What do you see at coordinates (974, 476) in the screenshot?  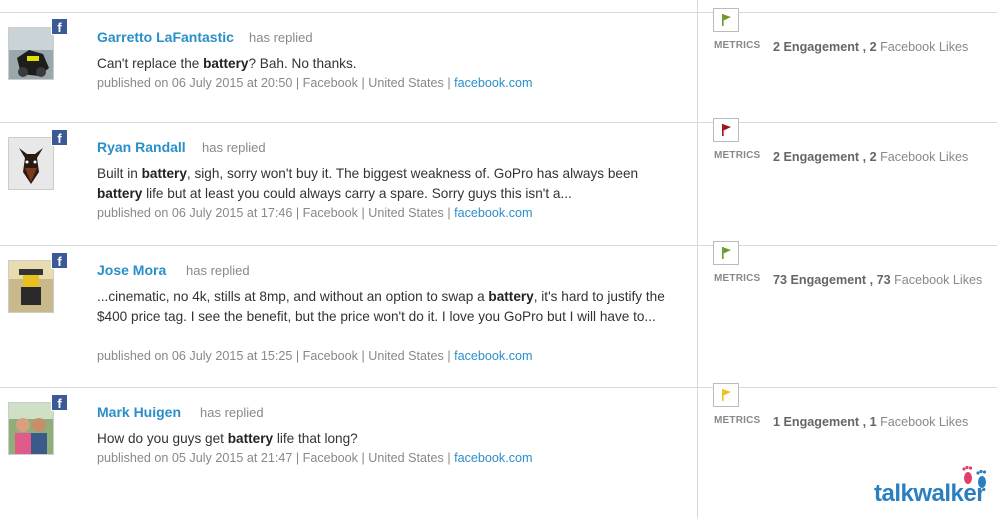 I see `footprints-icon` at bounding box center [974, 476].